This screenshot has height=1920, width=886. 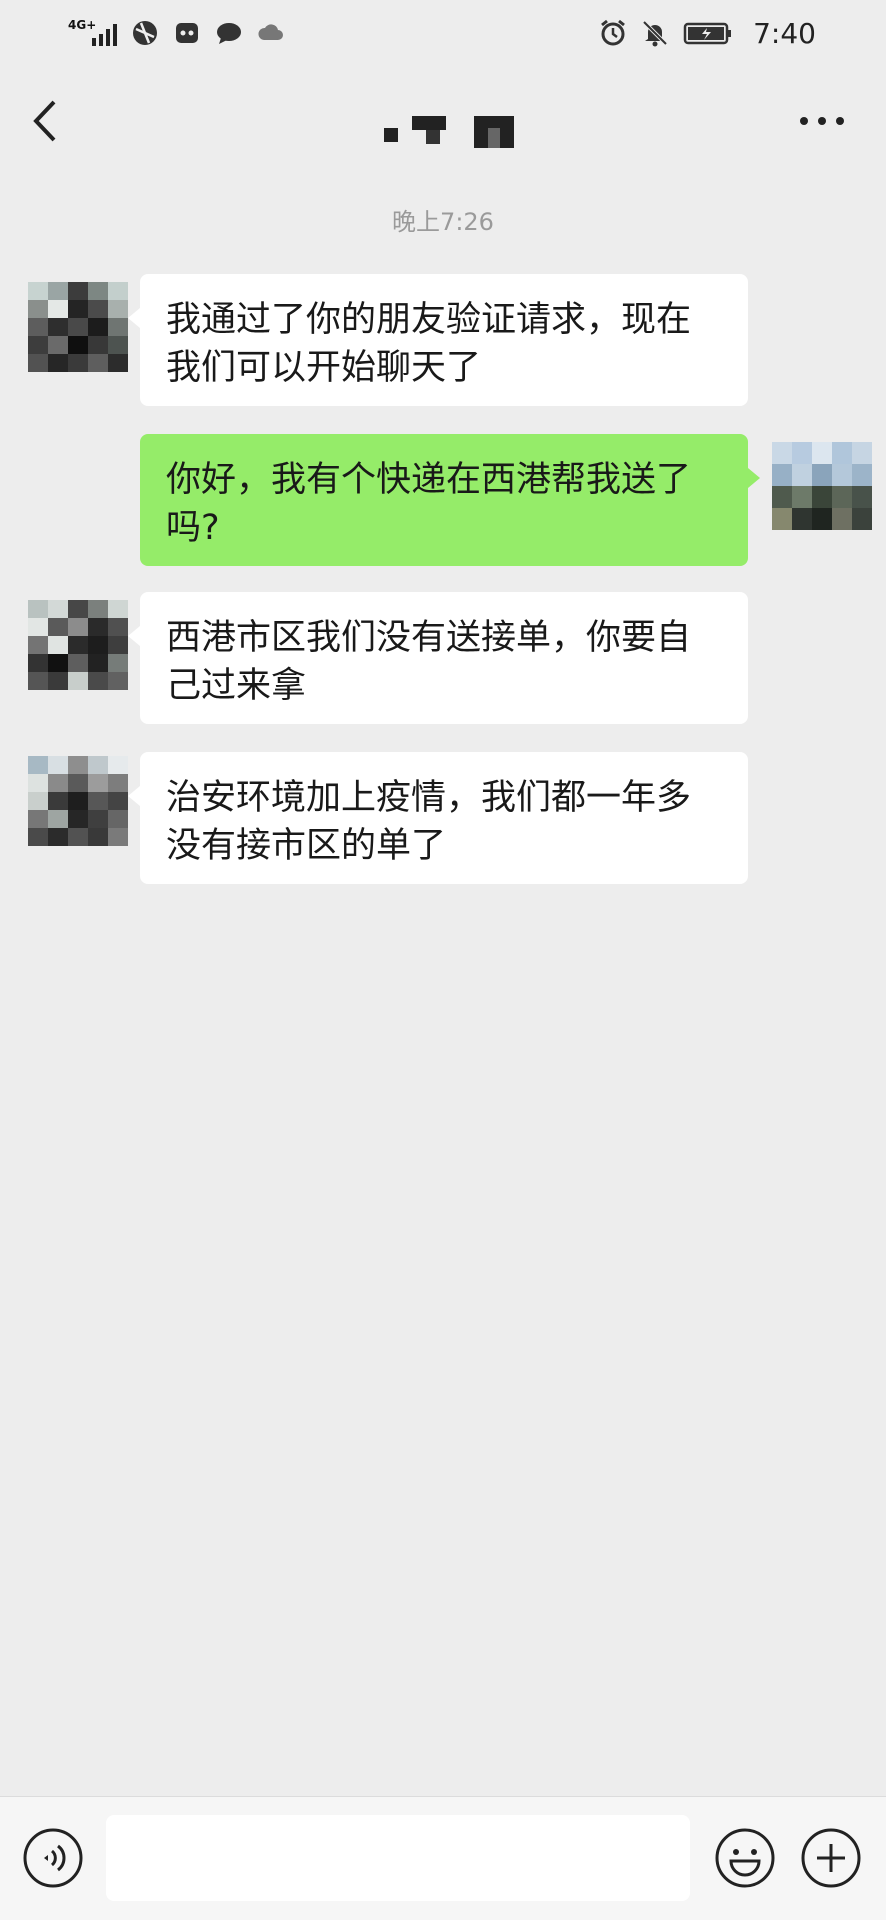 I want to click on back-arrow-icon, so click(x=46, y=121).